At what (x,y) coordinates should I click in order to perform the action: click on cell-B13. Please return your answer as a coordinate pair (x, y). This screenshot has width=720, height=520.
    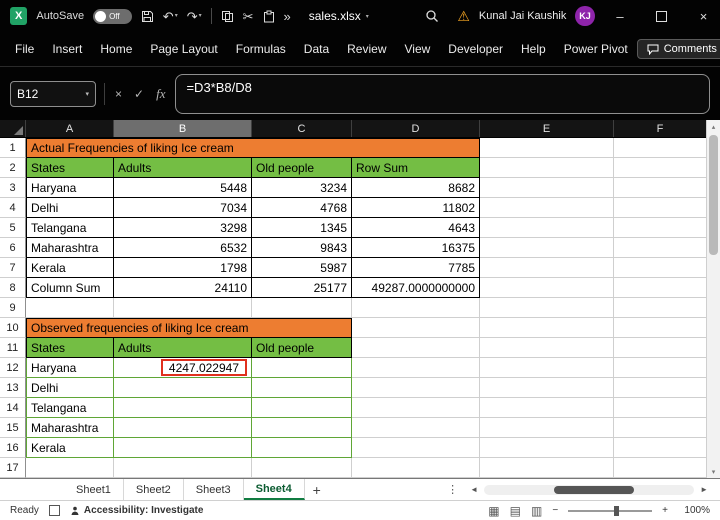
    Looking at the image, I should click on (183, 388).